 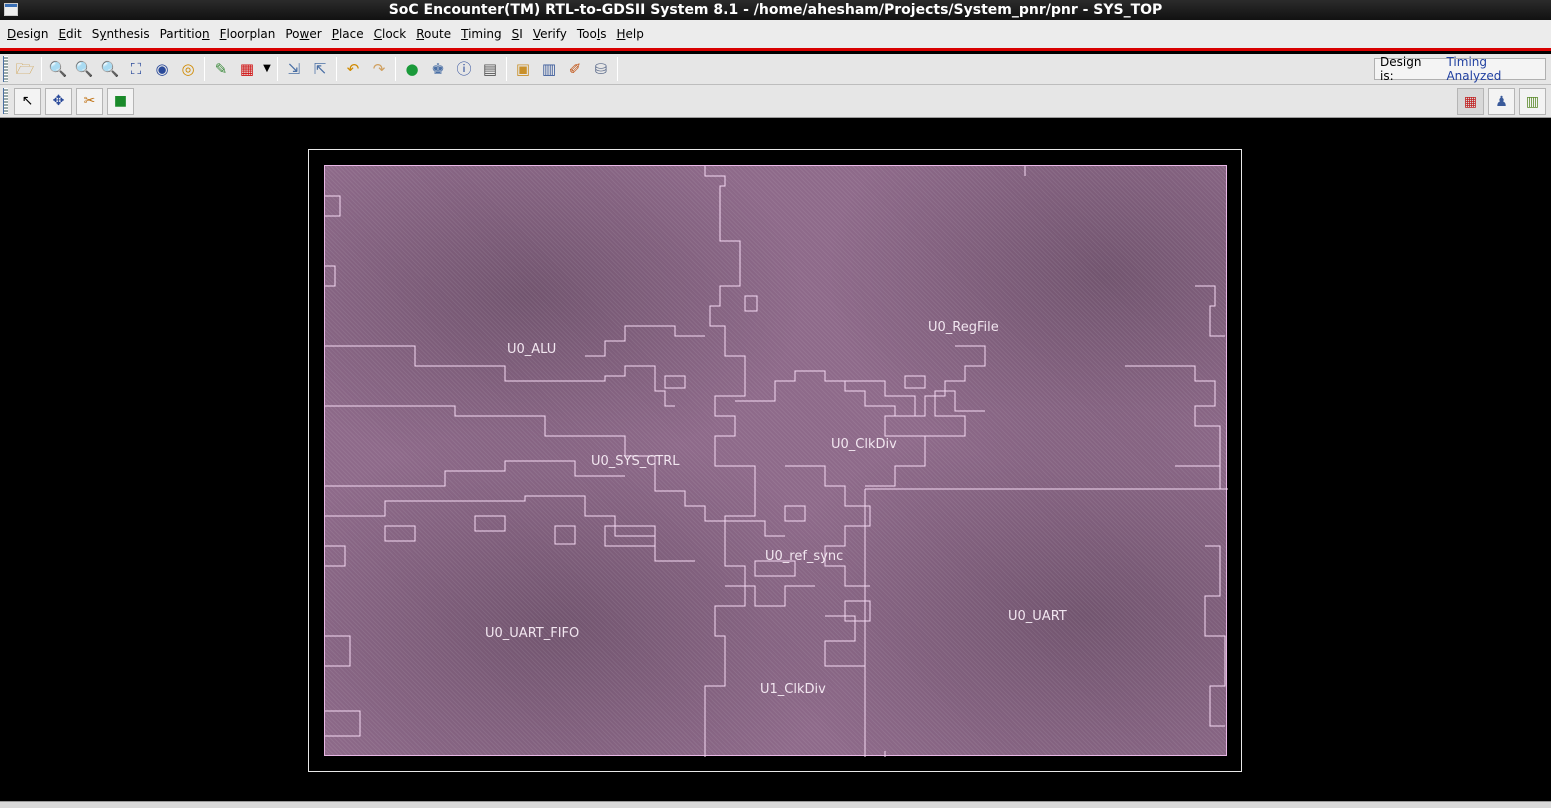 What do you see at coordinates (303, 34) in the screenshot?
I see `menu-power: Power` at bounding box center [303, 34].